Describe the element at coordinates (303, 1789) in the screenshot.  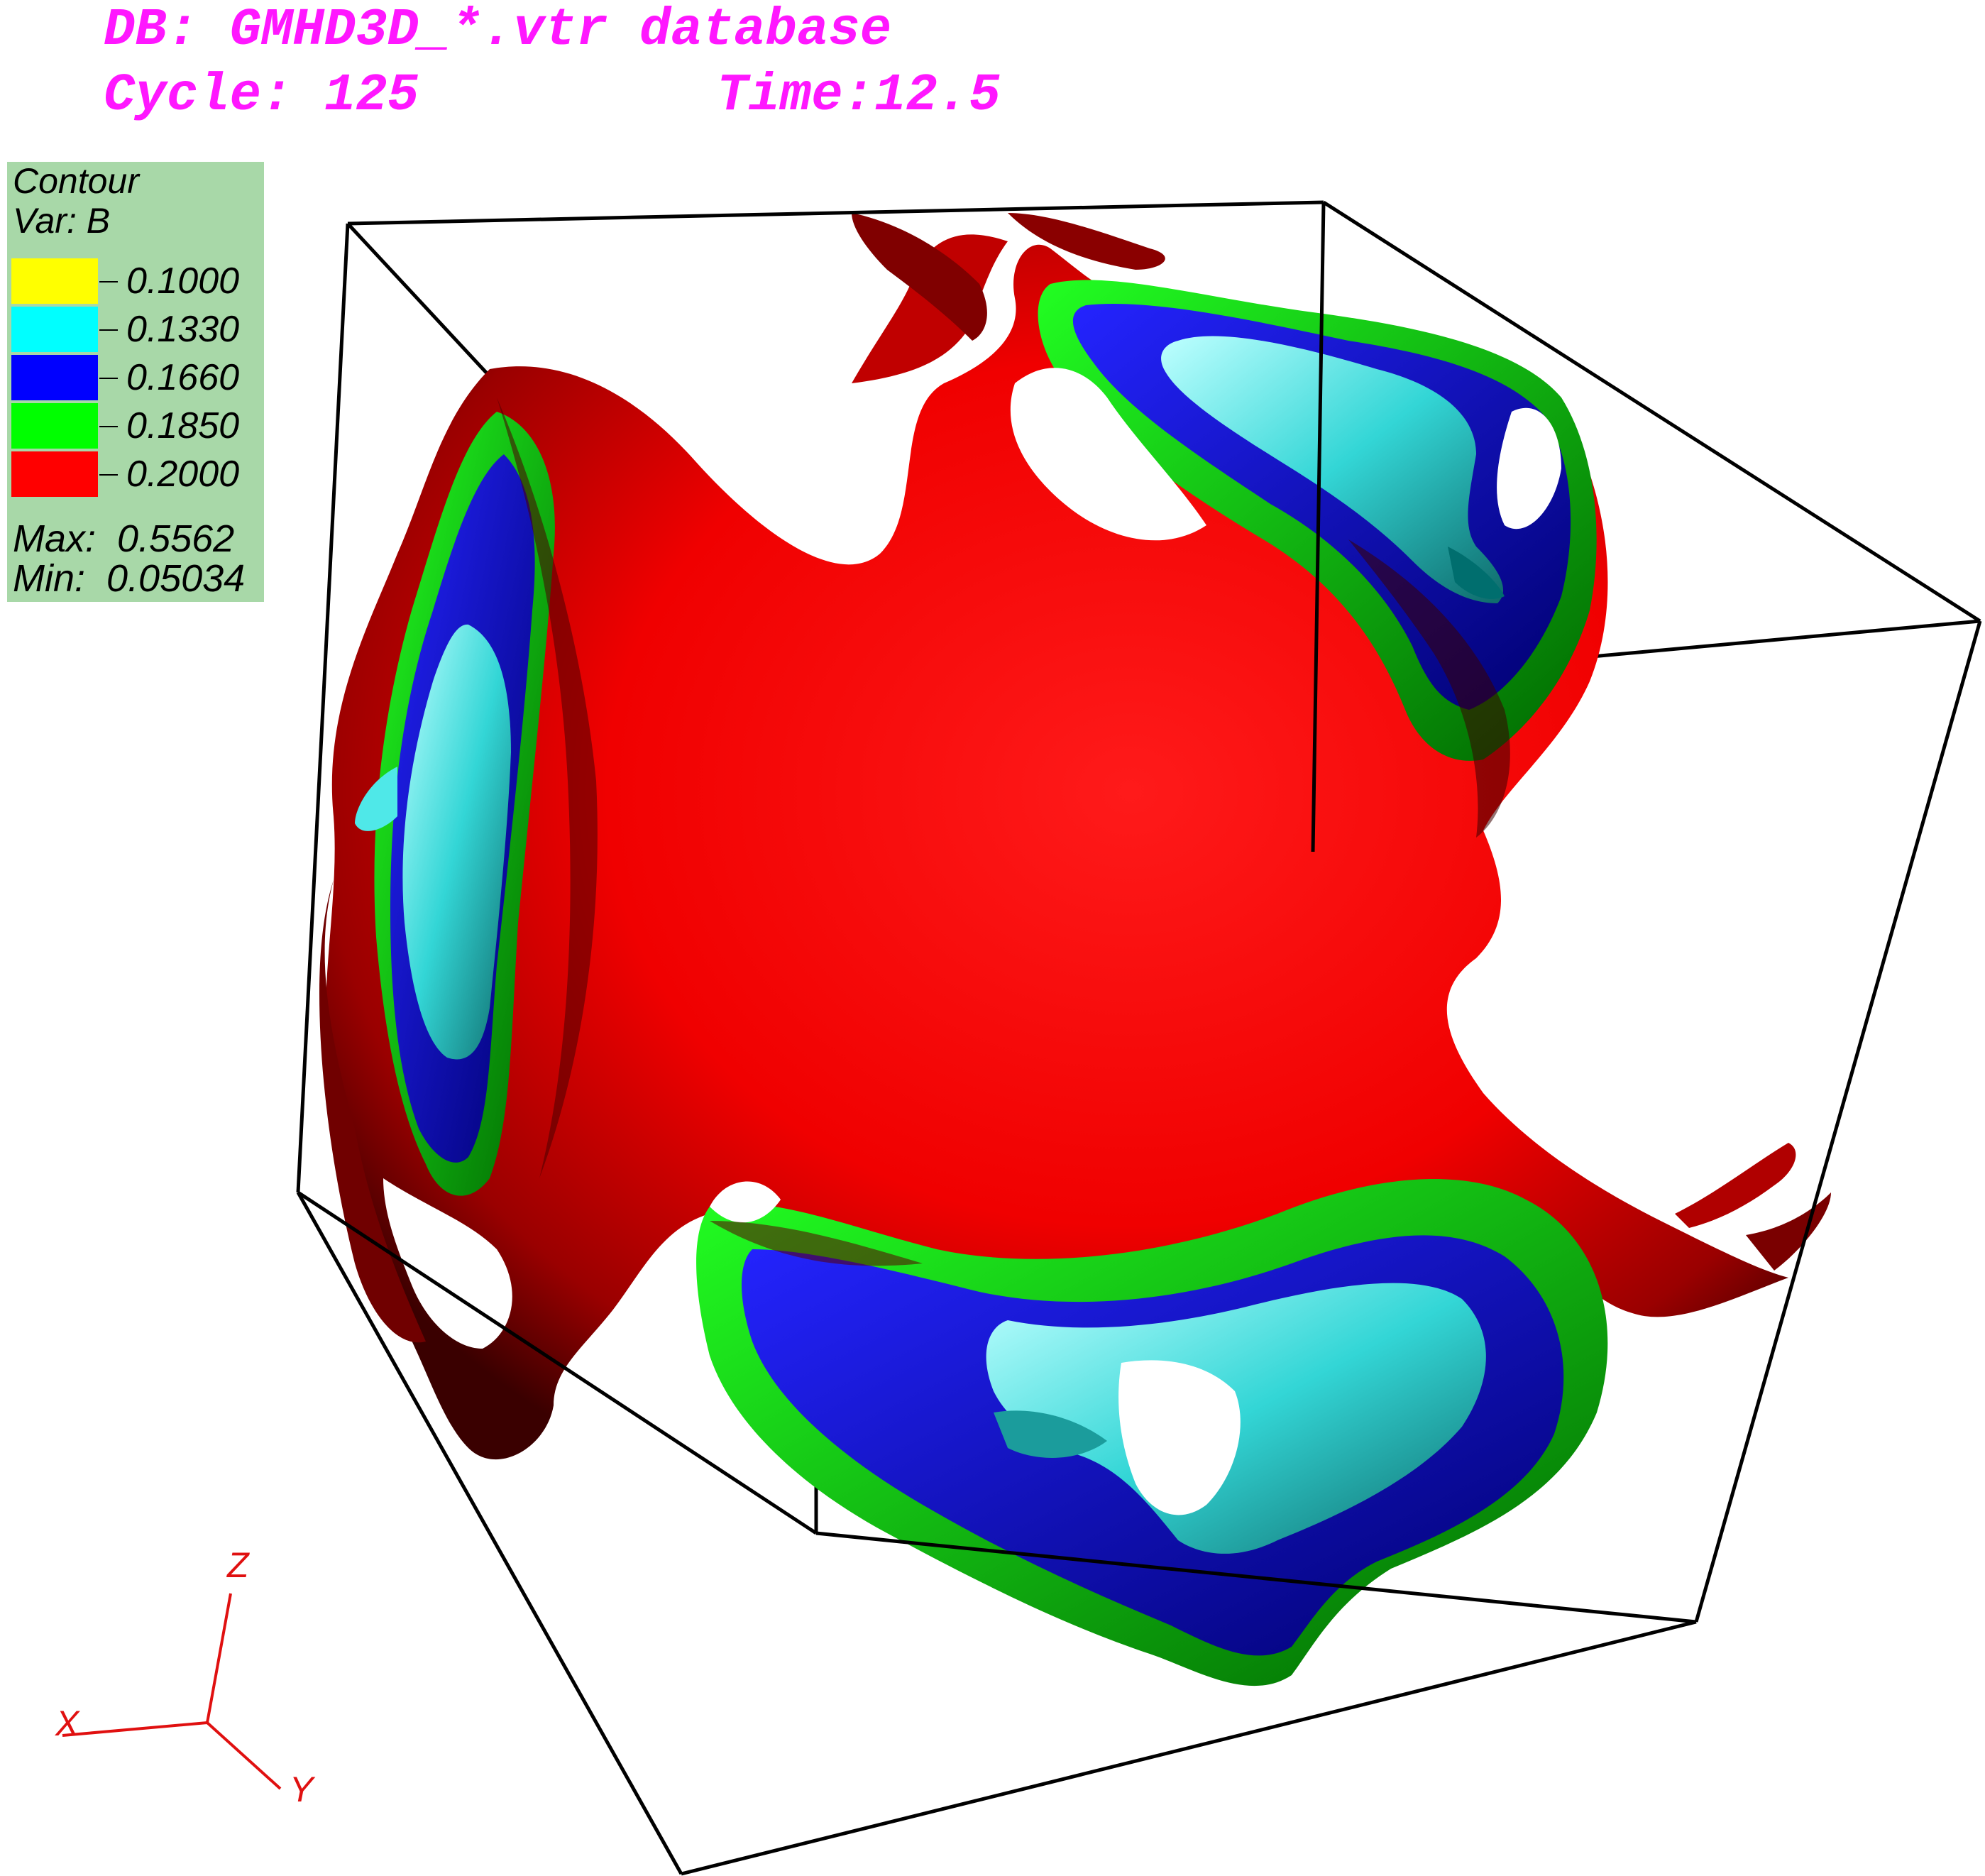
I see `y-axis-label: Y` at that location.